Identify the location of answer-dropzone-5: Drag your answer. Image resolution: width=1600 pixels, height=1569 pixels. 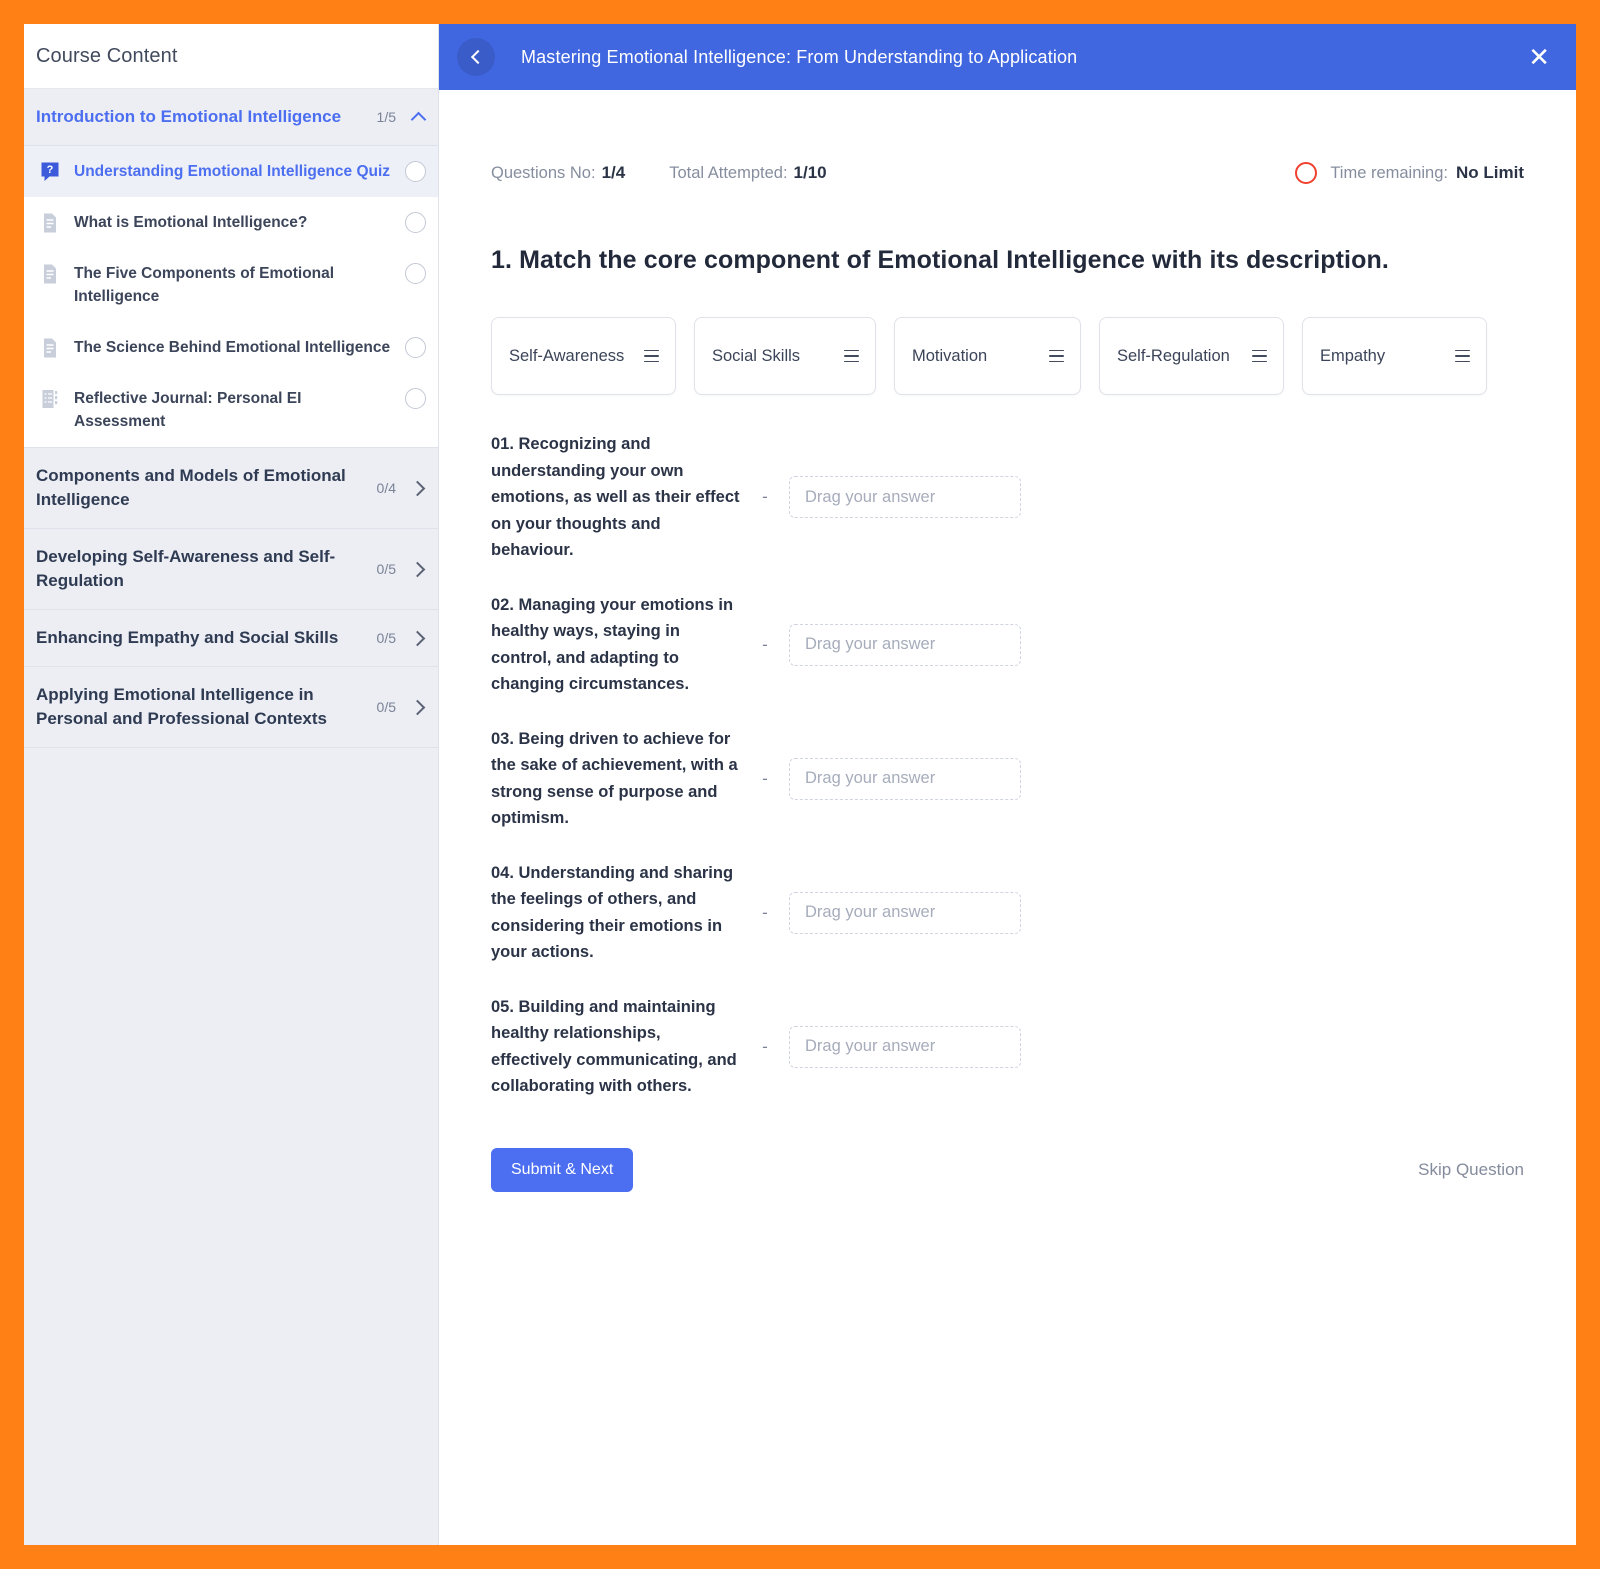
(905, 1046).